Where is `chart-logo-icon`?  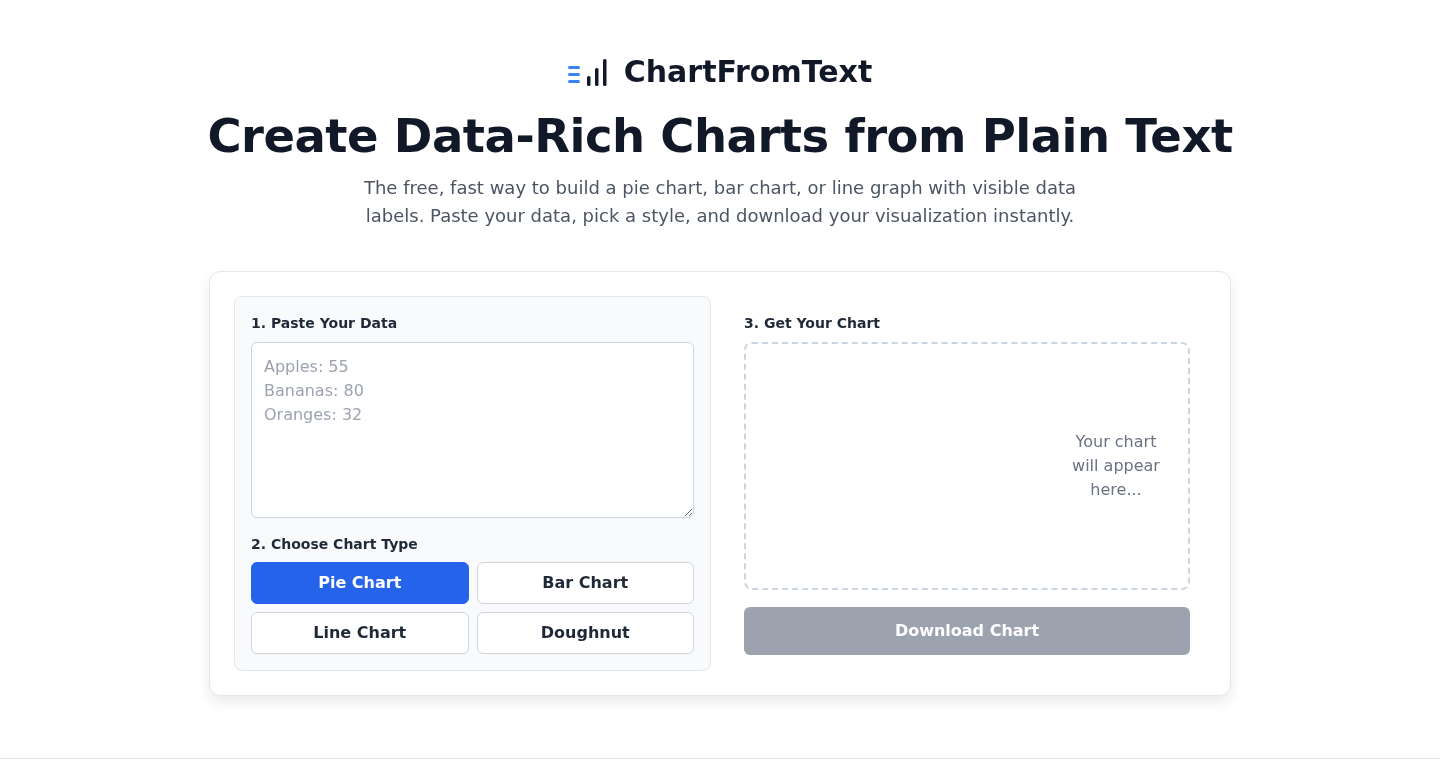 chart-logo-icon is located at coordinates (587, 72).